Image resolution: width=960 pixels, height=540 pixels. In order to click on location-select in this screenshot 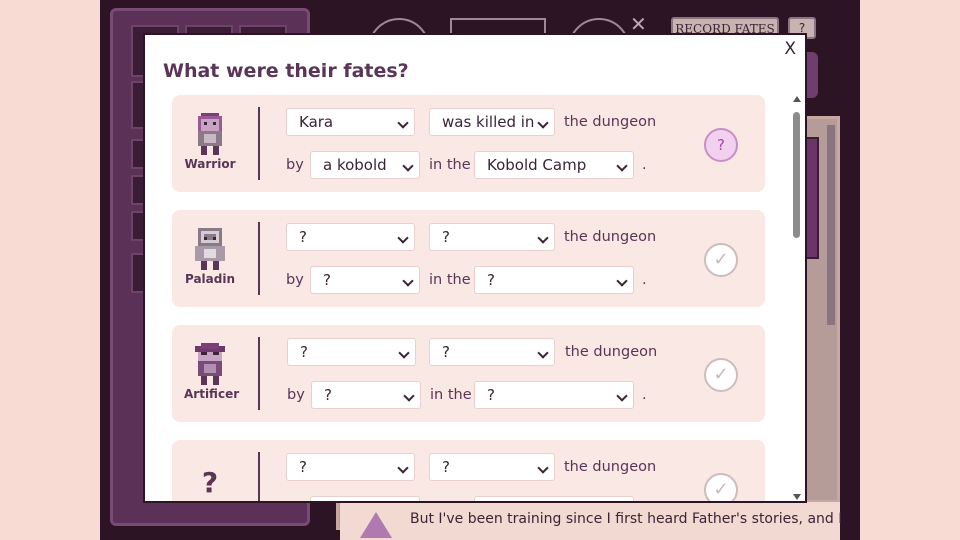, I will do `click(554, 498)`.